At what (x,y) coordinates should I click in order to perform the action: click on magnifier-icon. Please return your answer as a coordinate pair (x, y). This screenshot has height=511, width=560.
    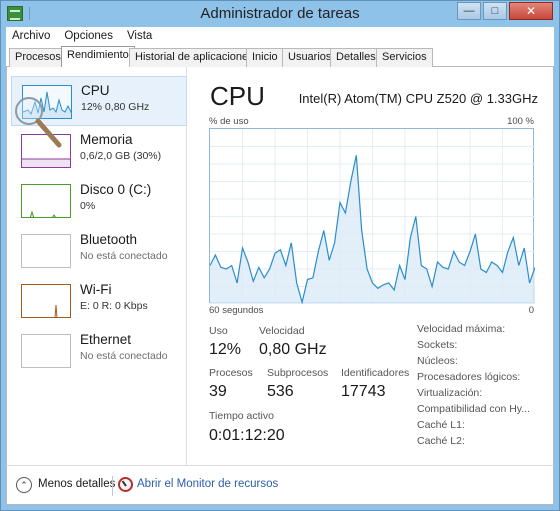
    Looking at the image, I should click on (38, 122).